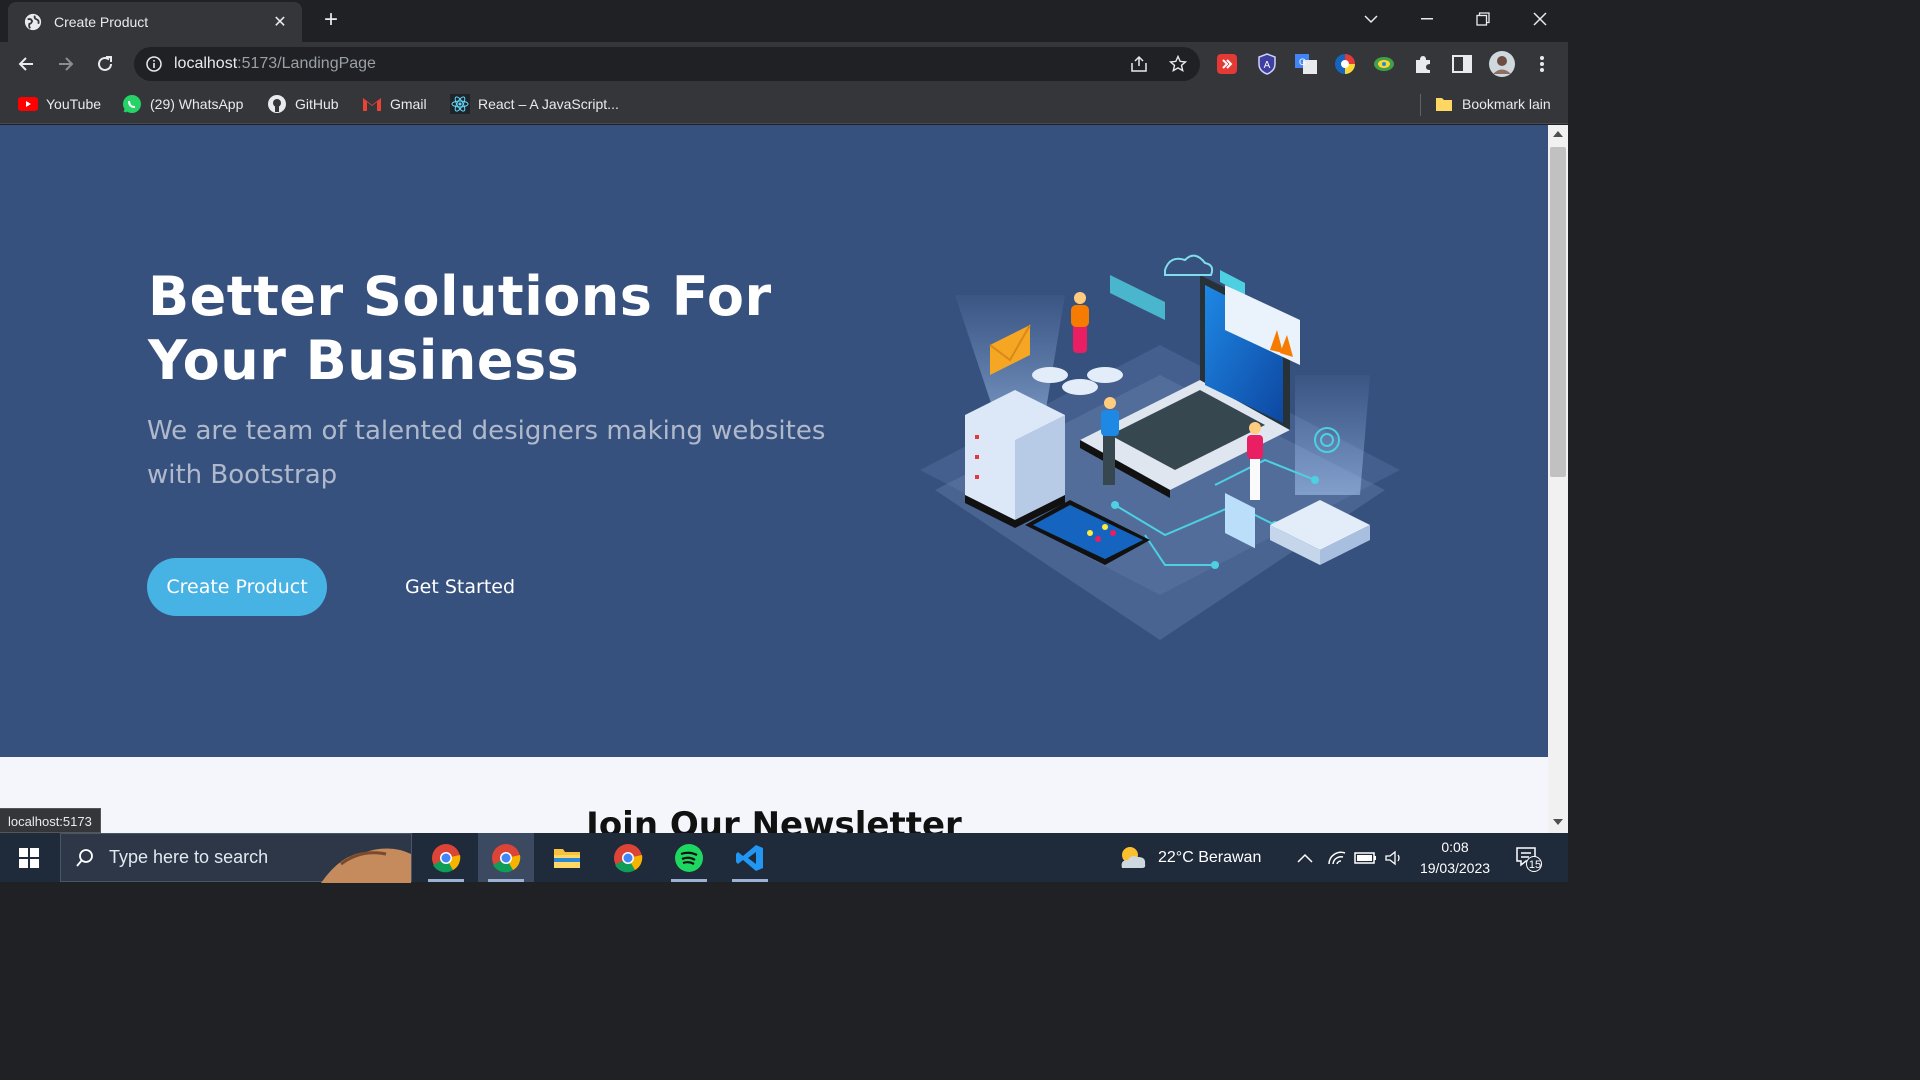  What do you see at coordinates (460, 587) in the screenshot?
I see `get-started-button: Get Started` at bounding box center [460, 587].